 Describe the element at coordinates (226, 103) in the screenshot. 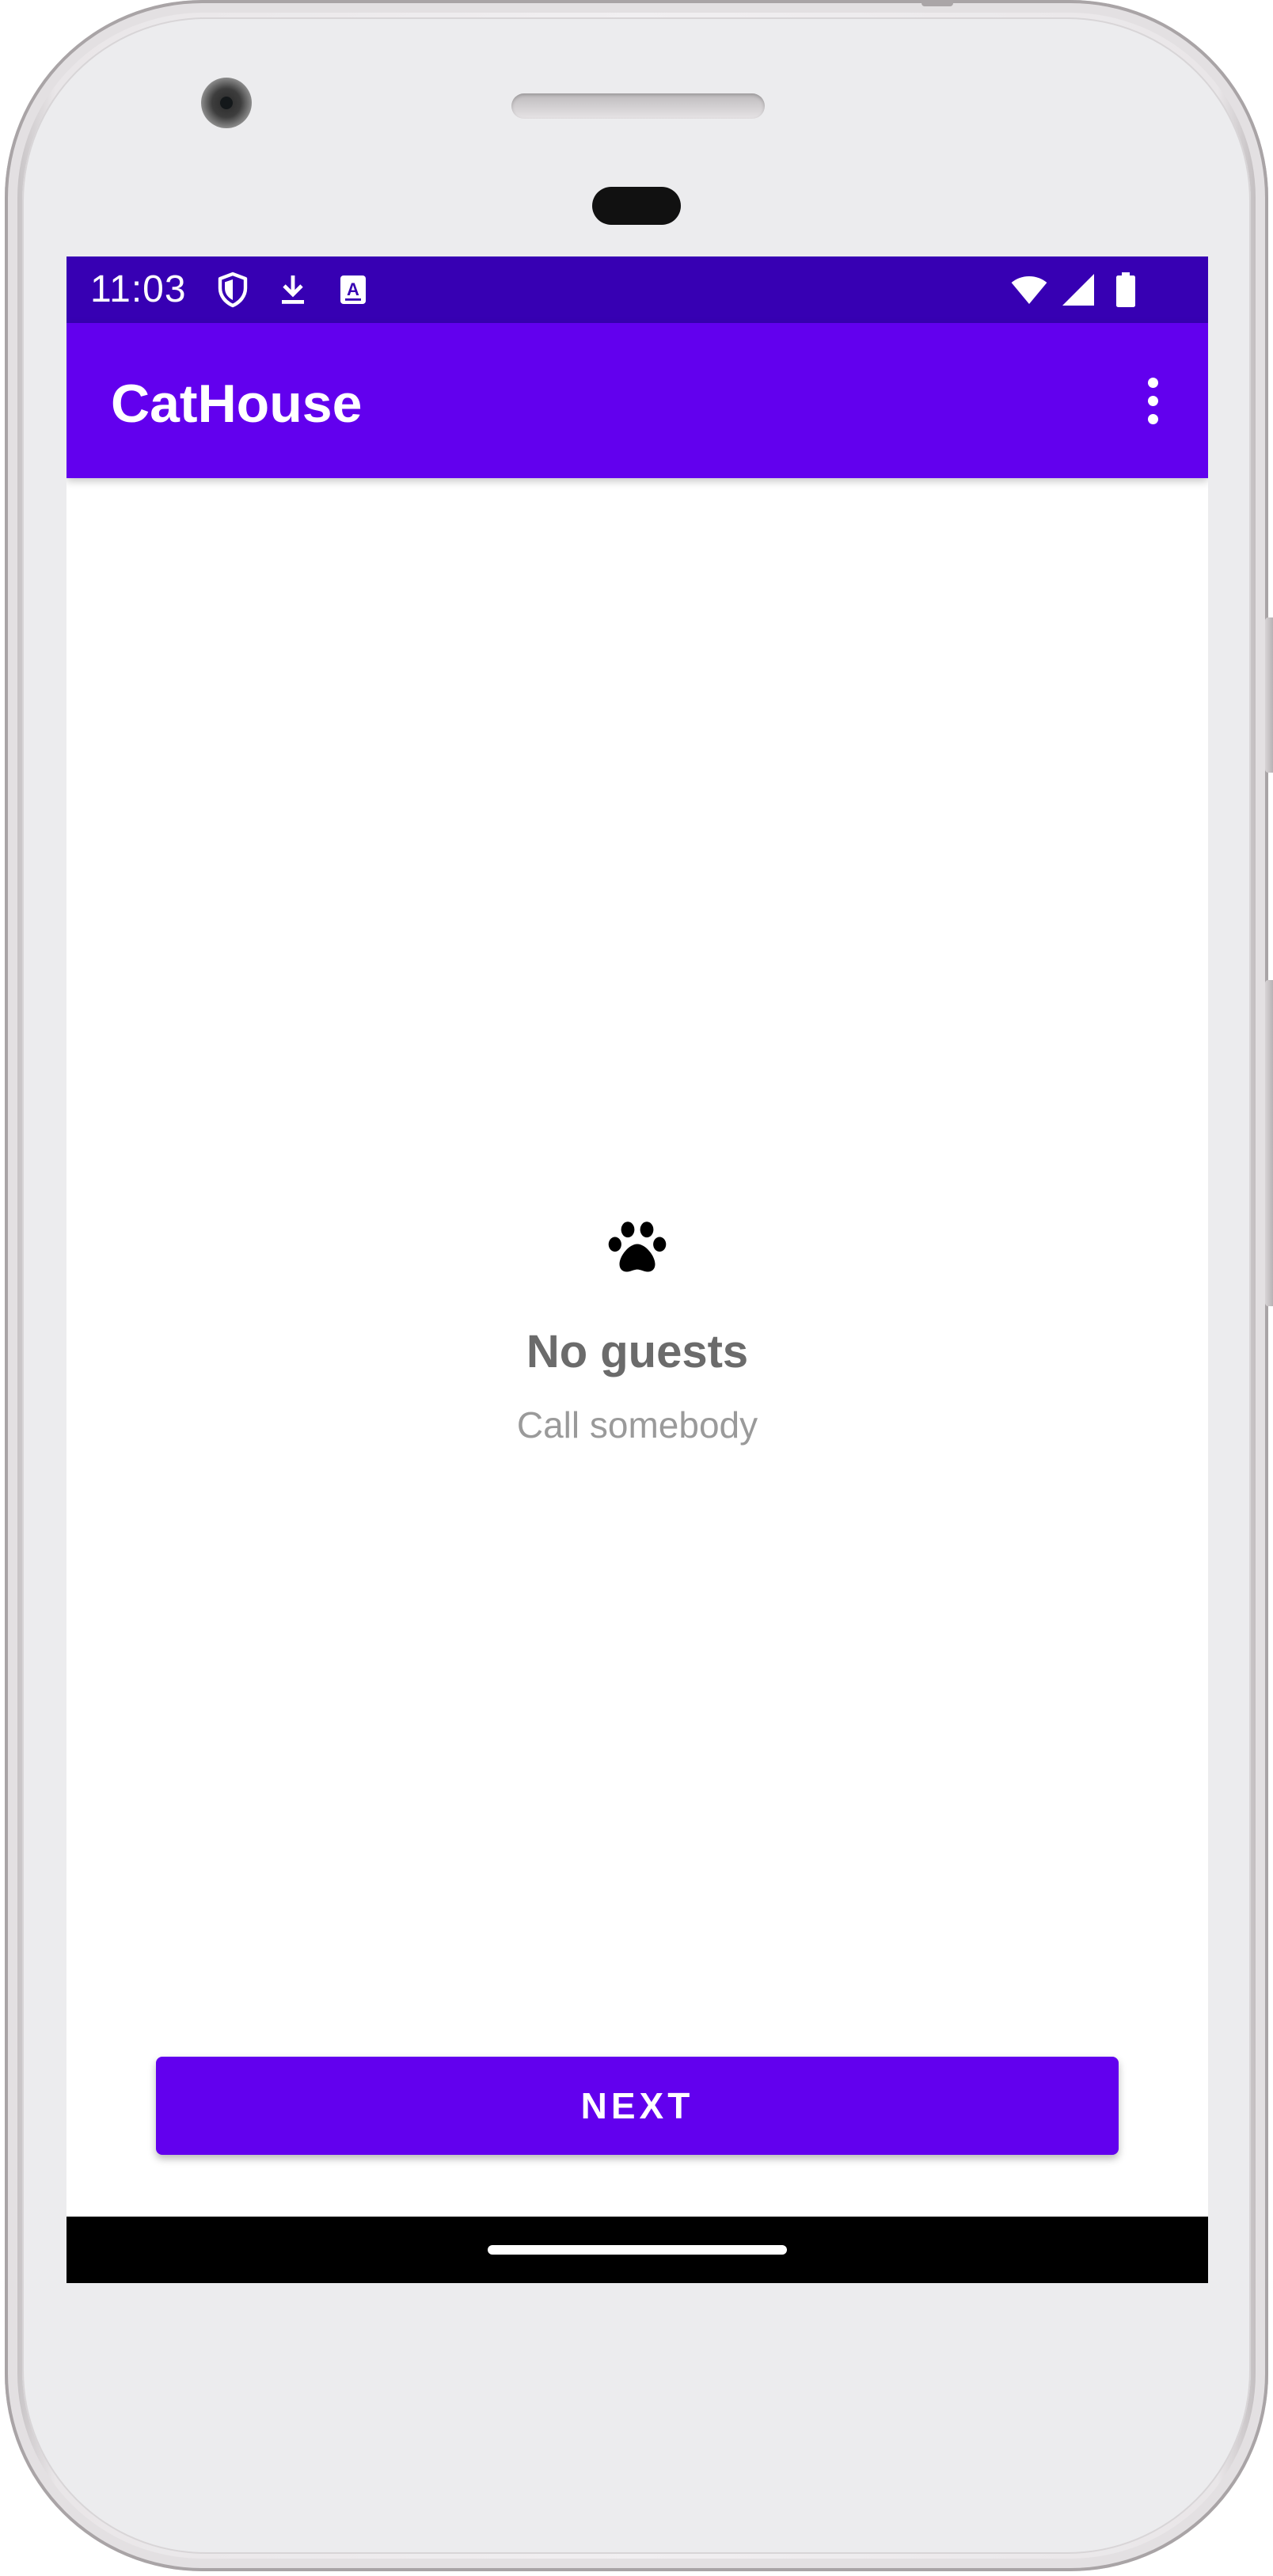

I see `front-camera` at that location.